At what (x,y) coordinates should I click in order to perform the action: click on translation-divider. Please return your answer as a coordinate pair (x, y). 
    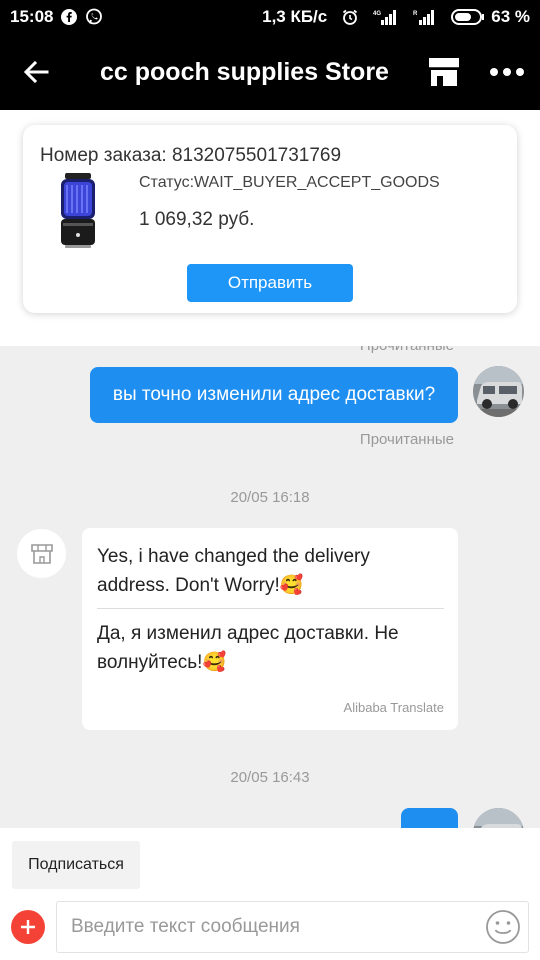
    Looking at the image, I should click on (270, 608).